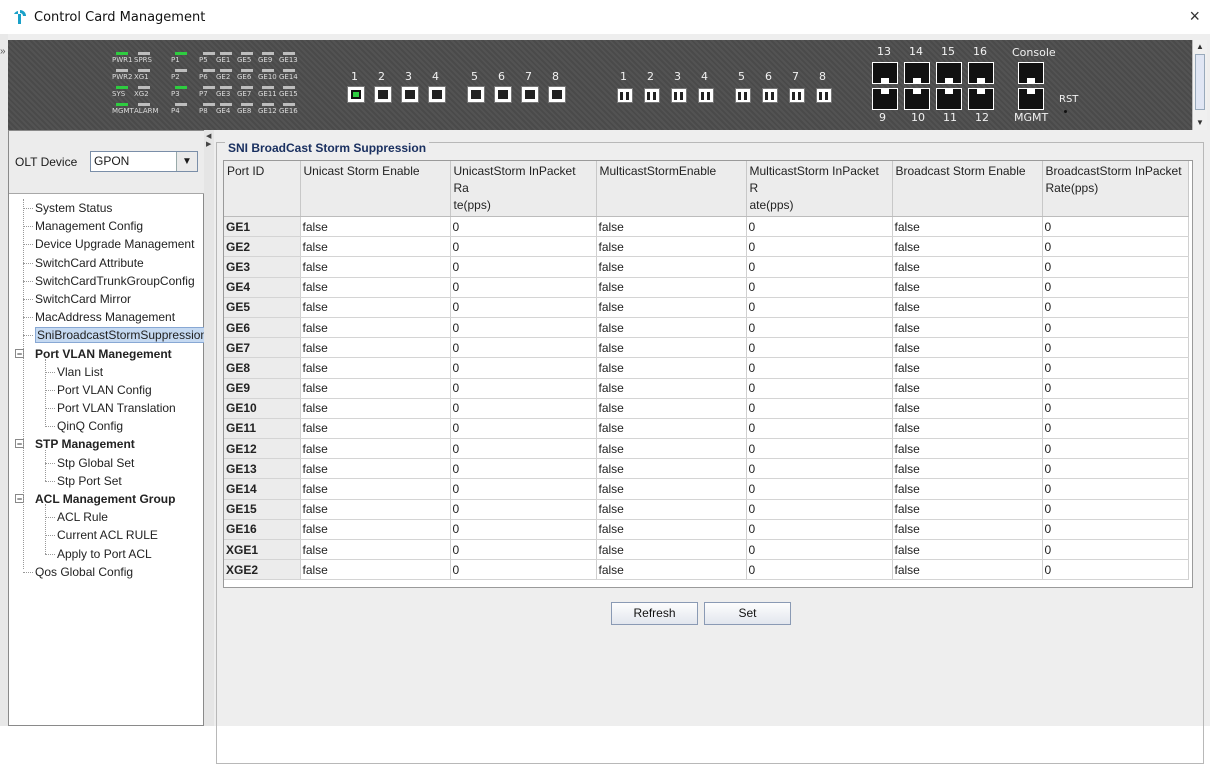  I want to click on tree-item-apply-to-port-acl: Apply to Port ACL, so click(107, 554).